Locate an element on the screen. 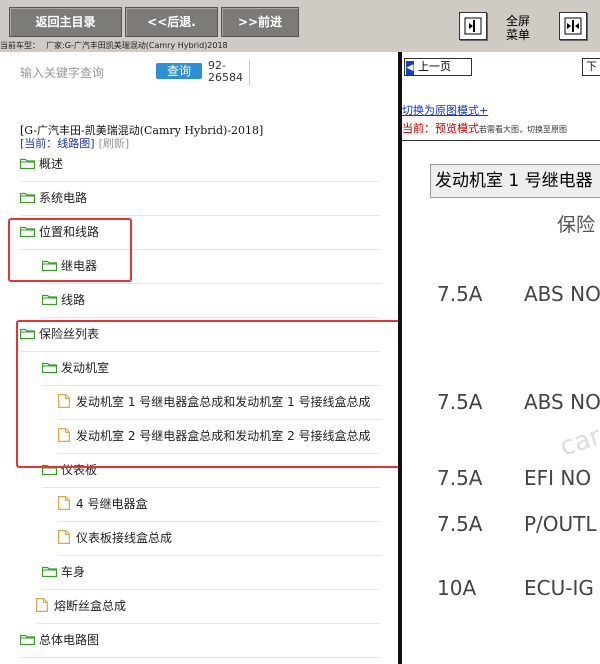 The image size is (600, 664). current-location: [当前：线路图] [刷新] is located at coordinates (74, 143).